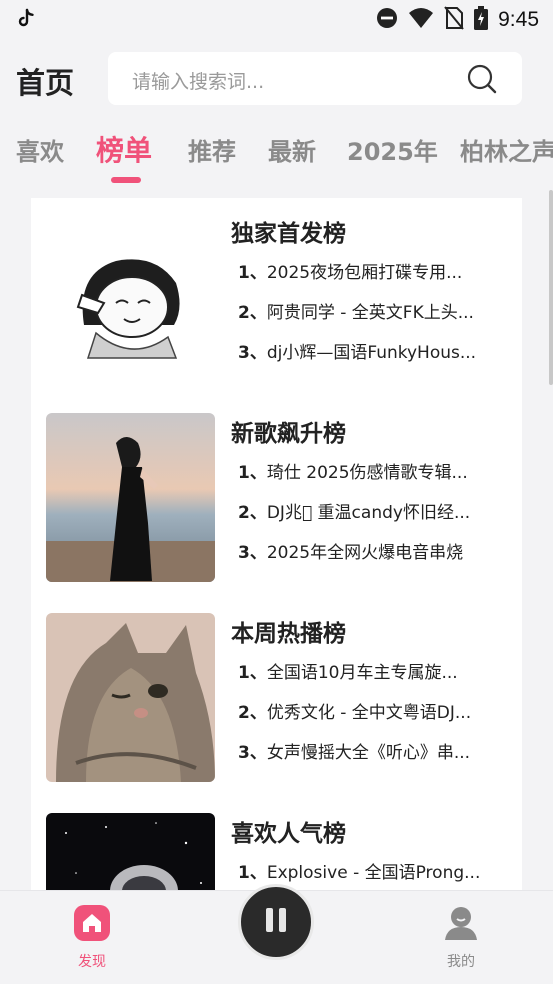  What do you see at coordinates (276, 19) in the screenshot?
I see `status-bar: 9:45` at bounding box center [276, 19].